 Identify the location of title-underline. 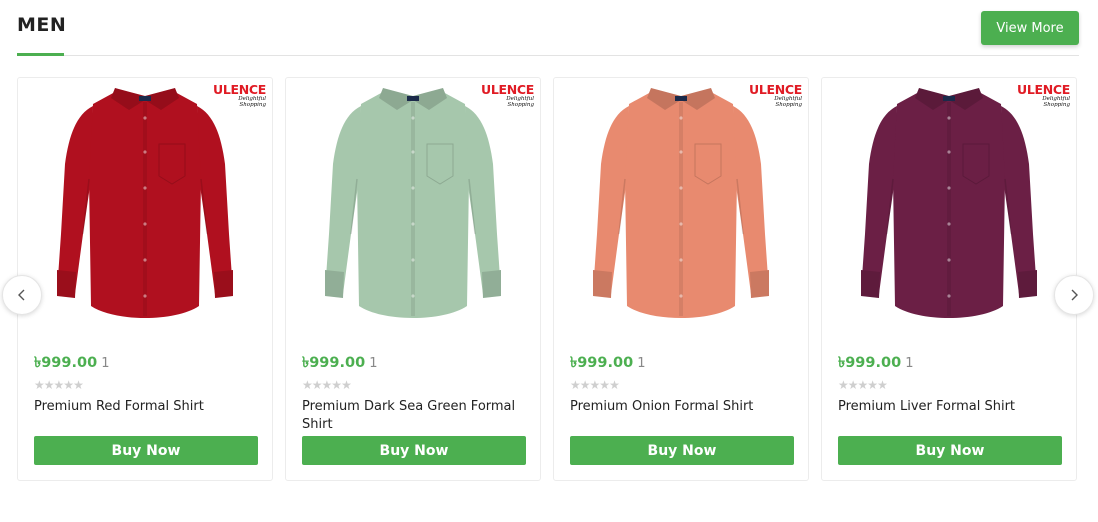
(40, 54).